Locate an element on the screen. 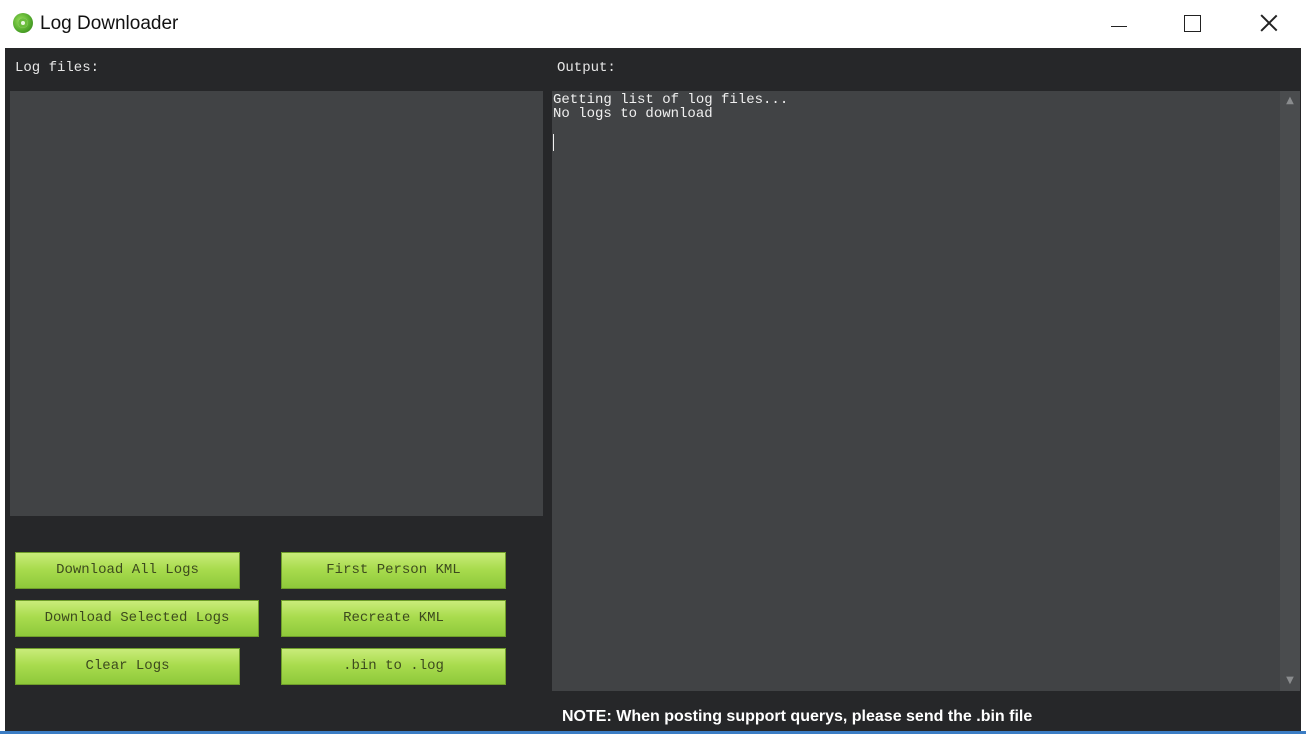 The width and height of the screenshot is (1306, 734). title-bar: Log Downloader is located at coordinates (653, 24).